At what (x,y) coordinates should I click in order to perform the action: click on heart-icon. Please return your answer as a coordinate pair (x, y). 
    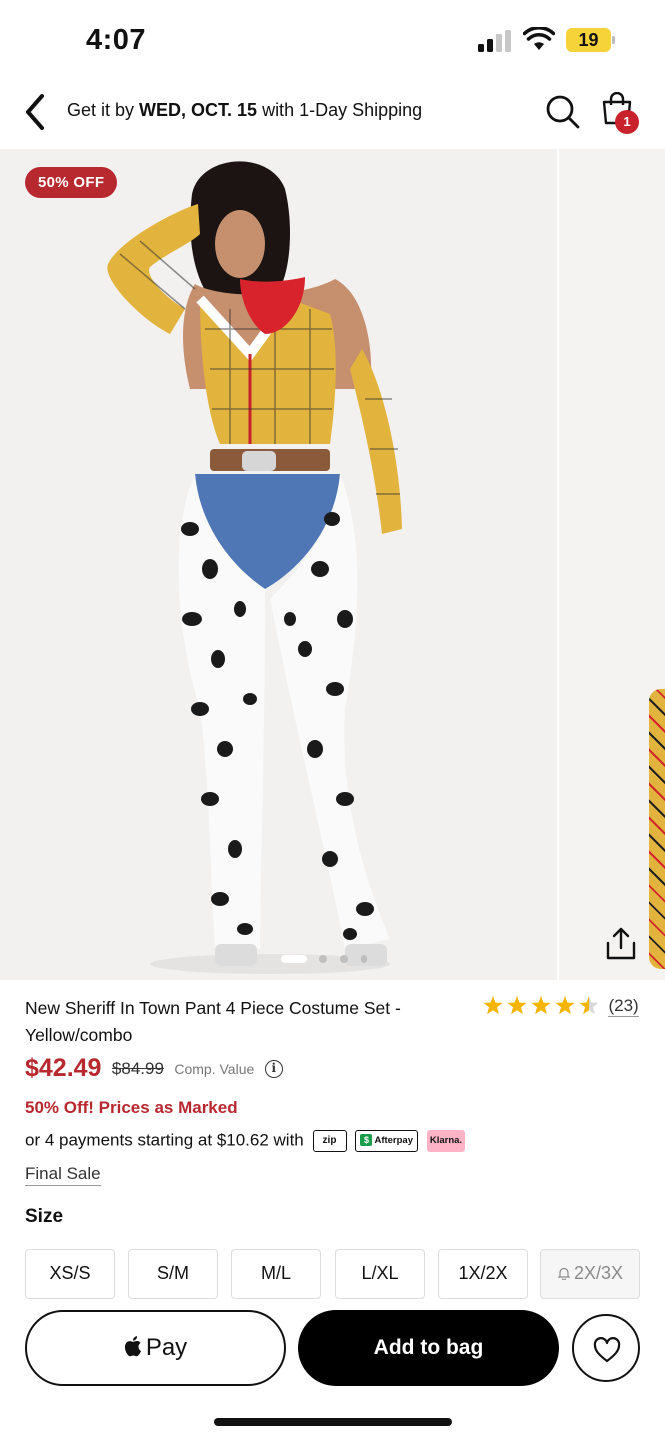
    Looking at the image, I should click on (607, 1350).